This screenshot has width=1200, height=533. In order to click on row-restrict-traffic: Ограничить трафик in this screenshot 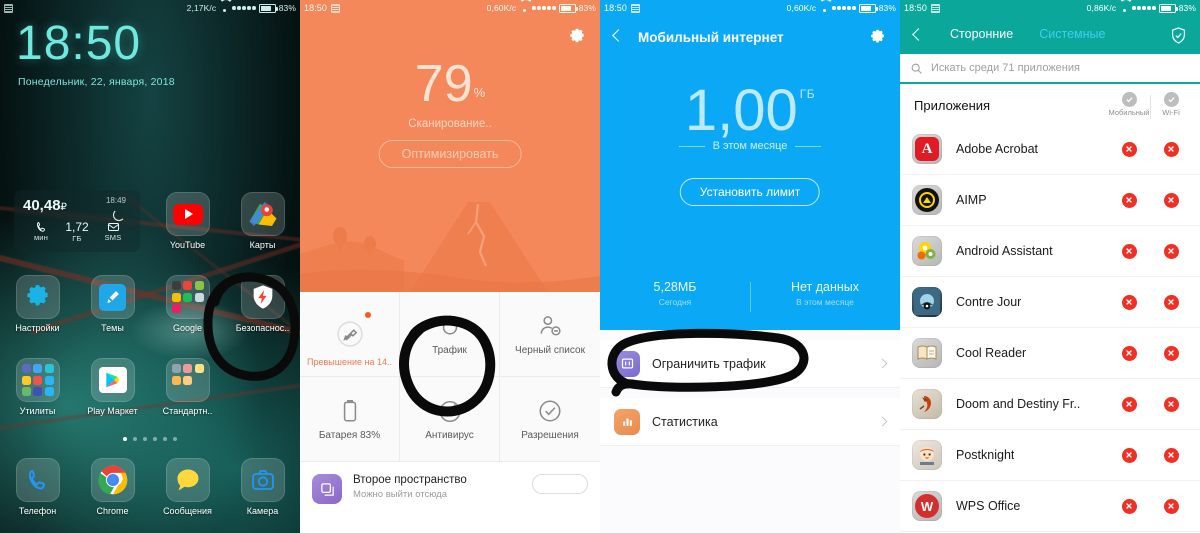, I will do `click(750, 364)`.